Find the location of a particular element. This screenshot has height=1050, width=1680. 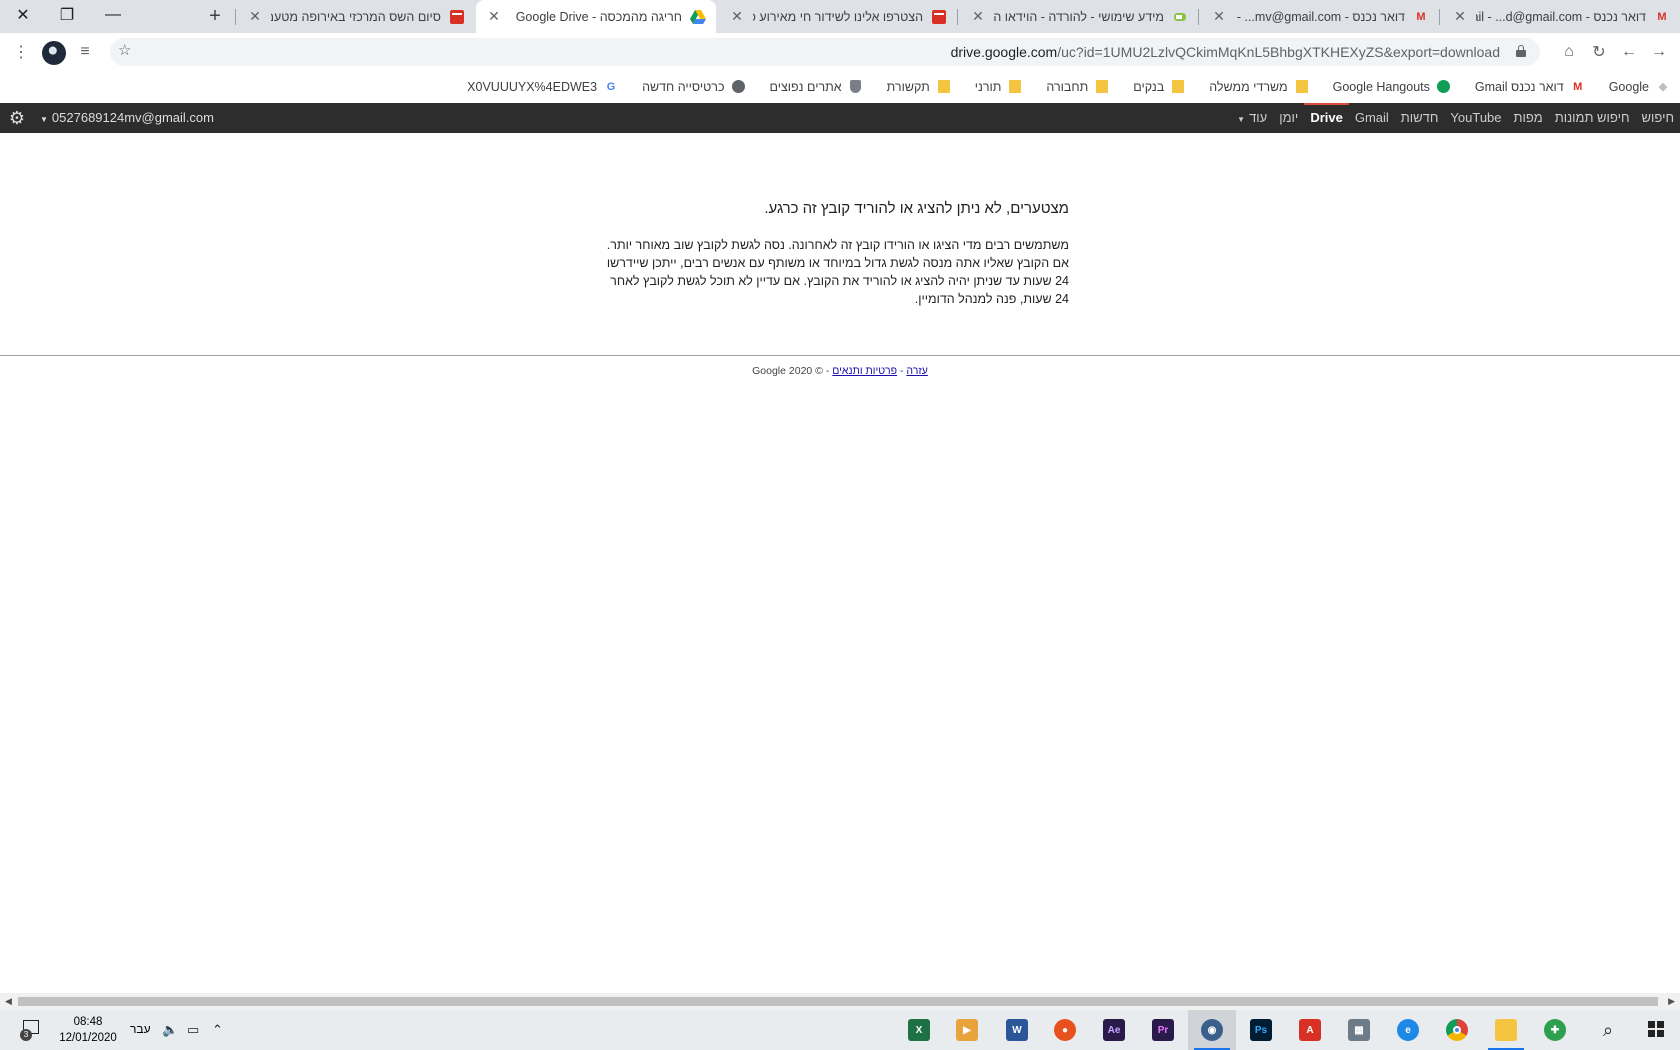

bookmark-folder-transport: תחבורה is located at coordinates (1077, 87).